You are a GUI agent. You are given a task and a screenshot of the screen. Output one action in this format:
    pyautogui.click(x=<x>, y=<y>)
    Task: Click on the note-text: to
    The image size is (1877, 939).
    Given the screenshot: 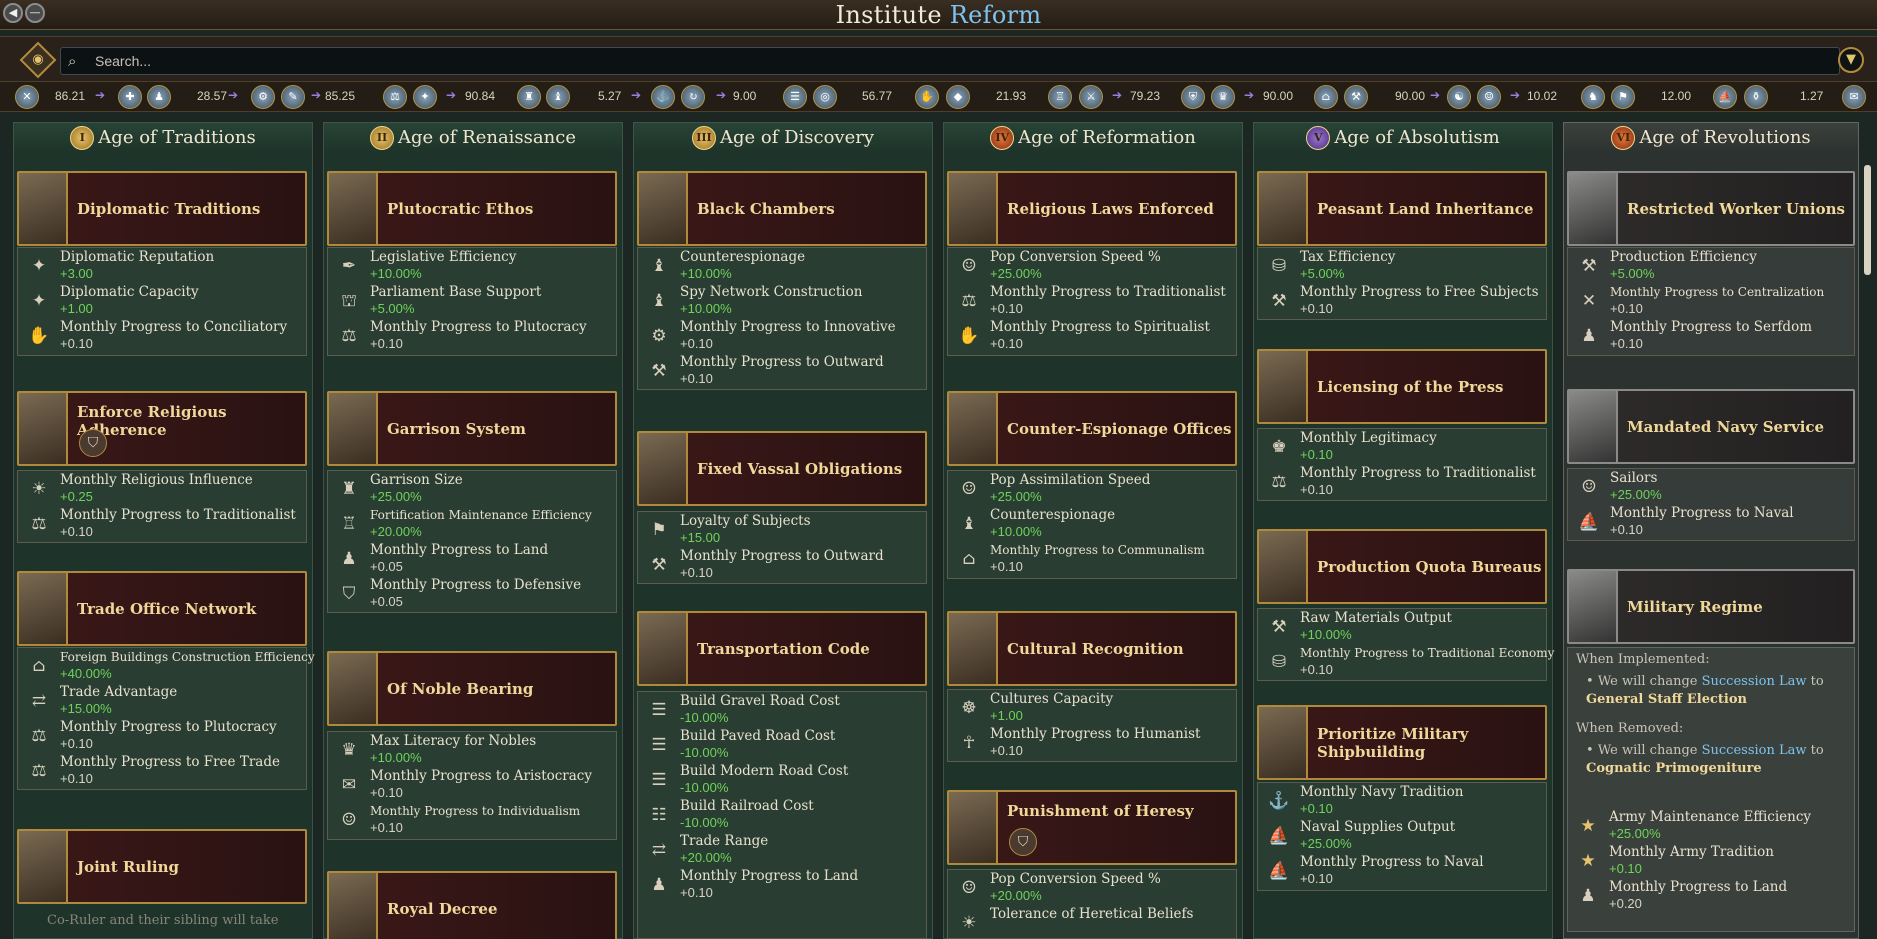 What is the action you would take?
    pyautogui.click(x=1817, y=750)
    